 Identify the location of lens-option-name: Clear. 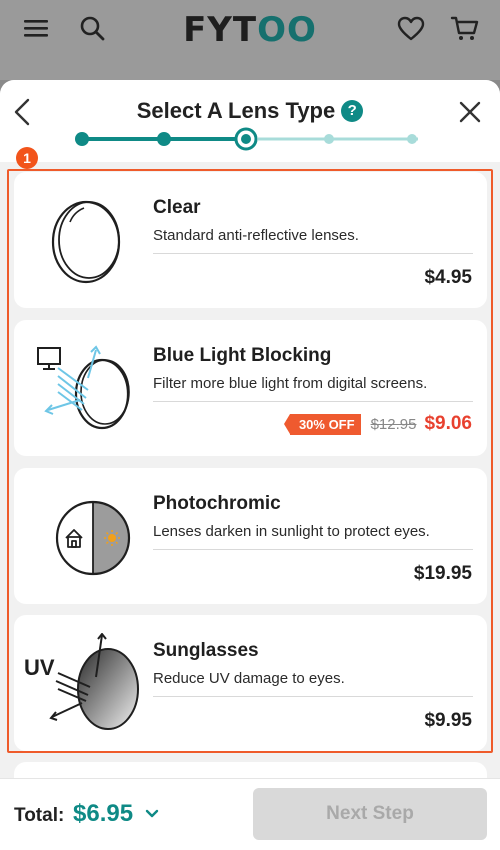
(177, 207).